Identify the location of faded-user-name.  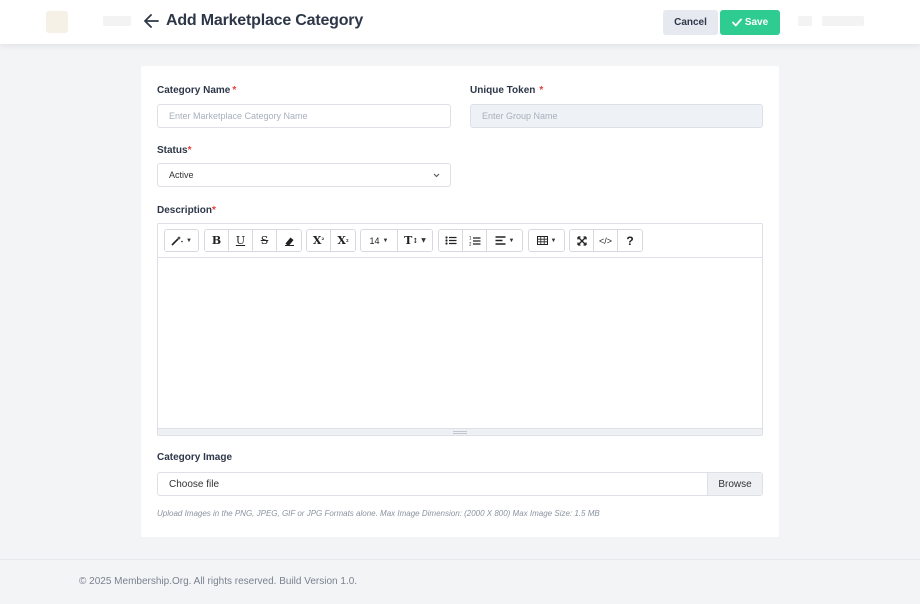
(843, 21).